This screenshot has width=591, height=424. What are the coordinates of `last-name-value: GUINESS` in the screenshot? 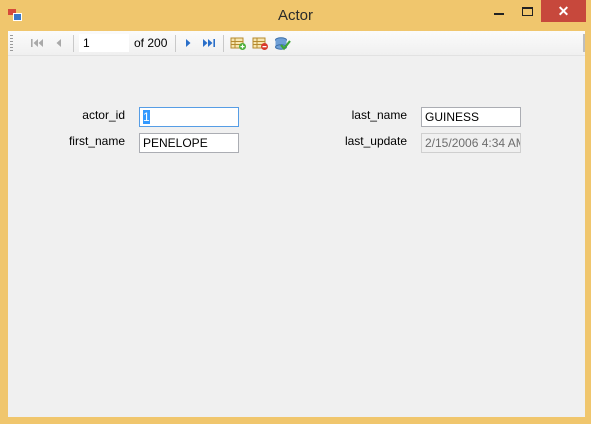 It's located at (452, 117).